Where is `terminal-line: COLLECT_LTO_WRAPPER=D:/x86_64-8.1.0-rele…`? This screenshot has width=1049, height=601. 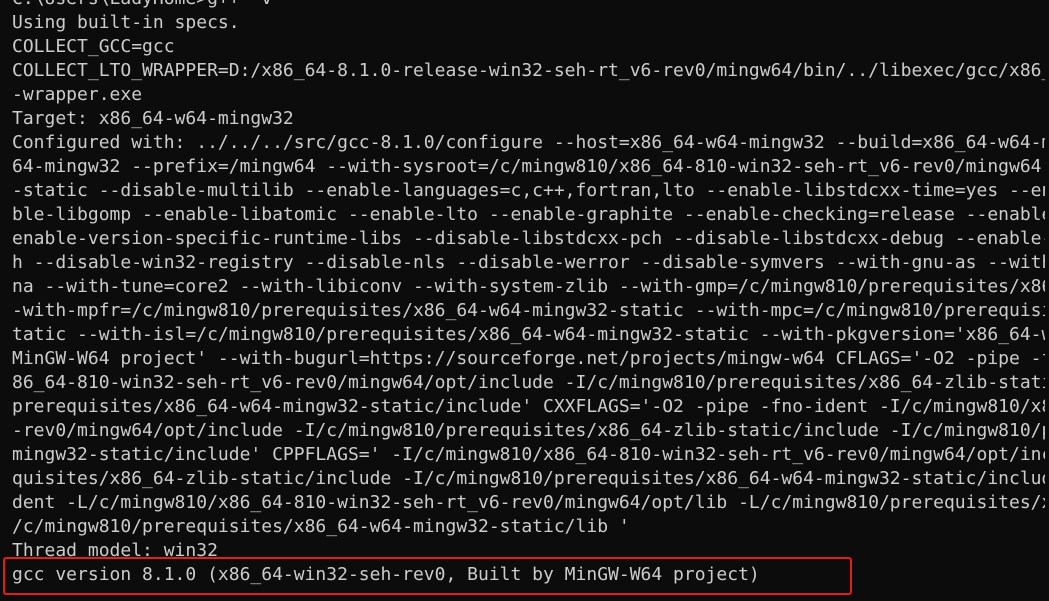 terminal-line: COLLECT_LTO_WRAPPER=D:/x86_64-8.1.0-rele… is located at coordinates (530, 70).